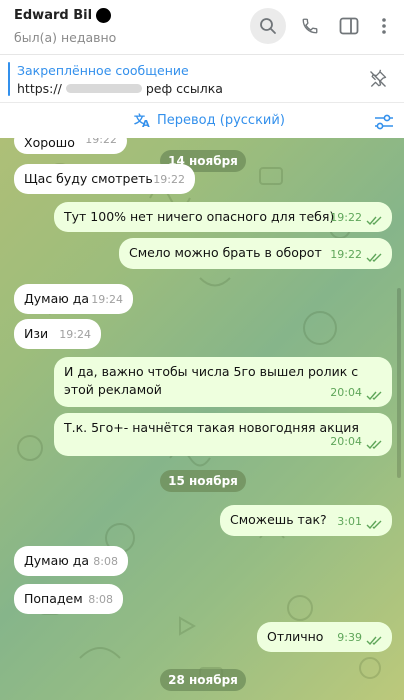 Image resolution: width=404 pixels, height=700 pixels. I want to click on message-incoming: Попадем 8:08, so click(68, 599).